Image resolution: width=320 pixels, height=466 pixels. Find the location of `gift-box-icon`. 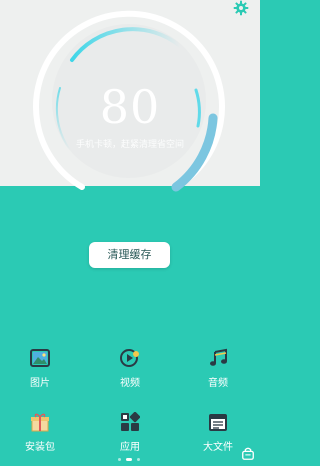

gift-box-icon is located at coordinates (40, 422).